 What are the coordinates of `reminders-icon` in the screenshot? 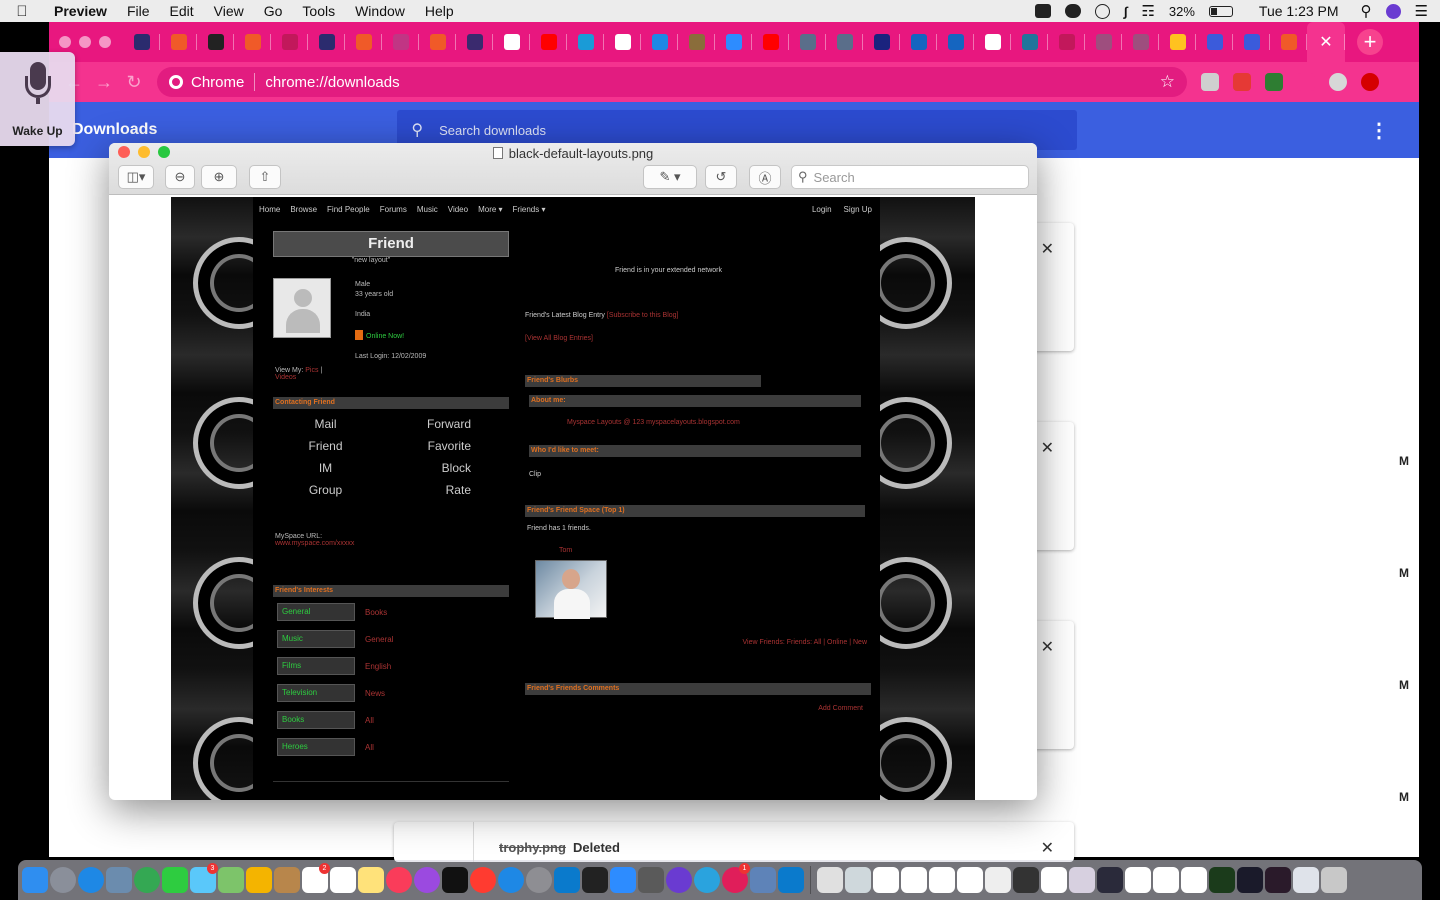 It's located at (343, 880).